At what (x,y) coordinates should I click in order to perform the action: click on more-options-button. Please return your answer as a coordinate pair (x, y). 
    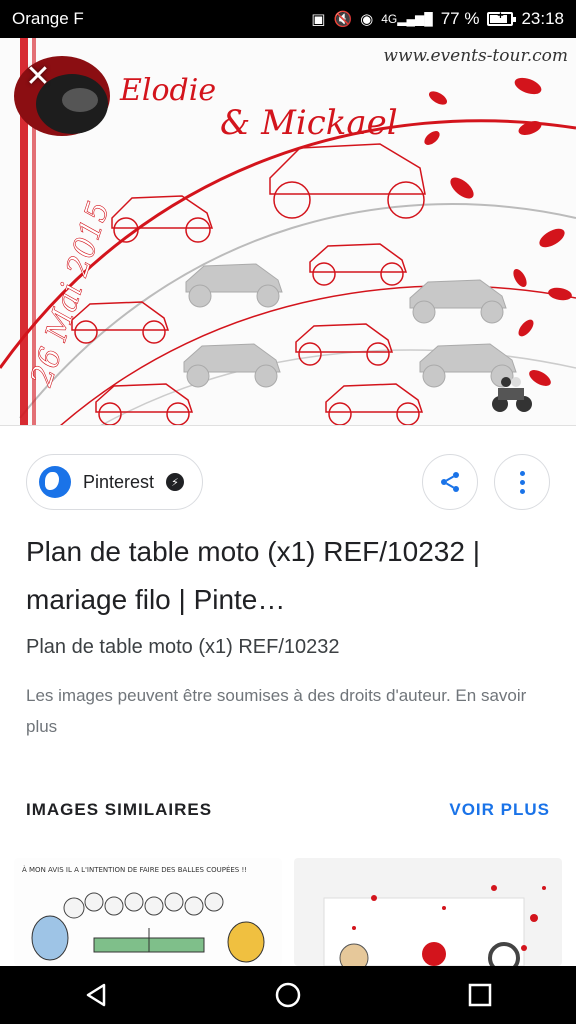
    Looking at the image, I should click on (522, 482).